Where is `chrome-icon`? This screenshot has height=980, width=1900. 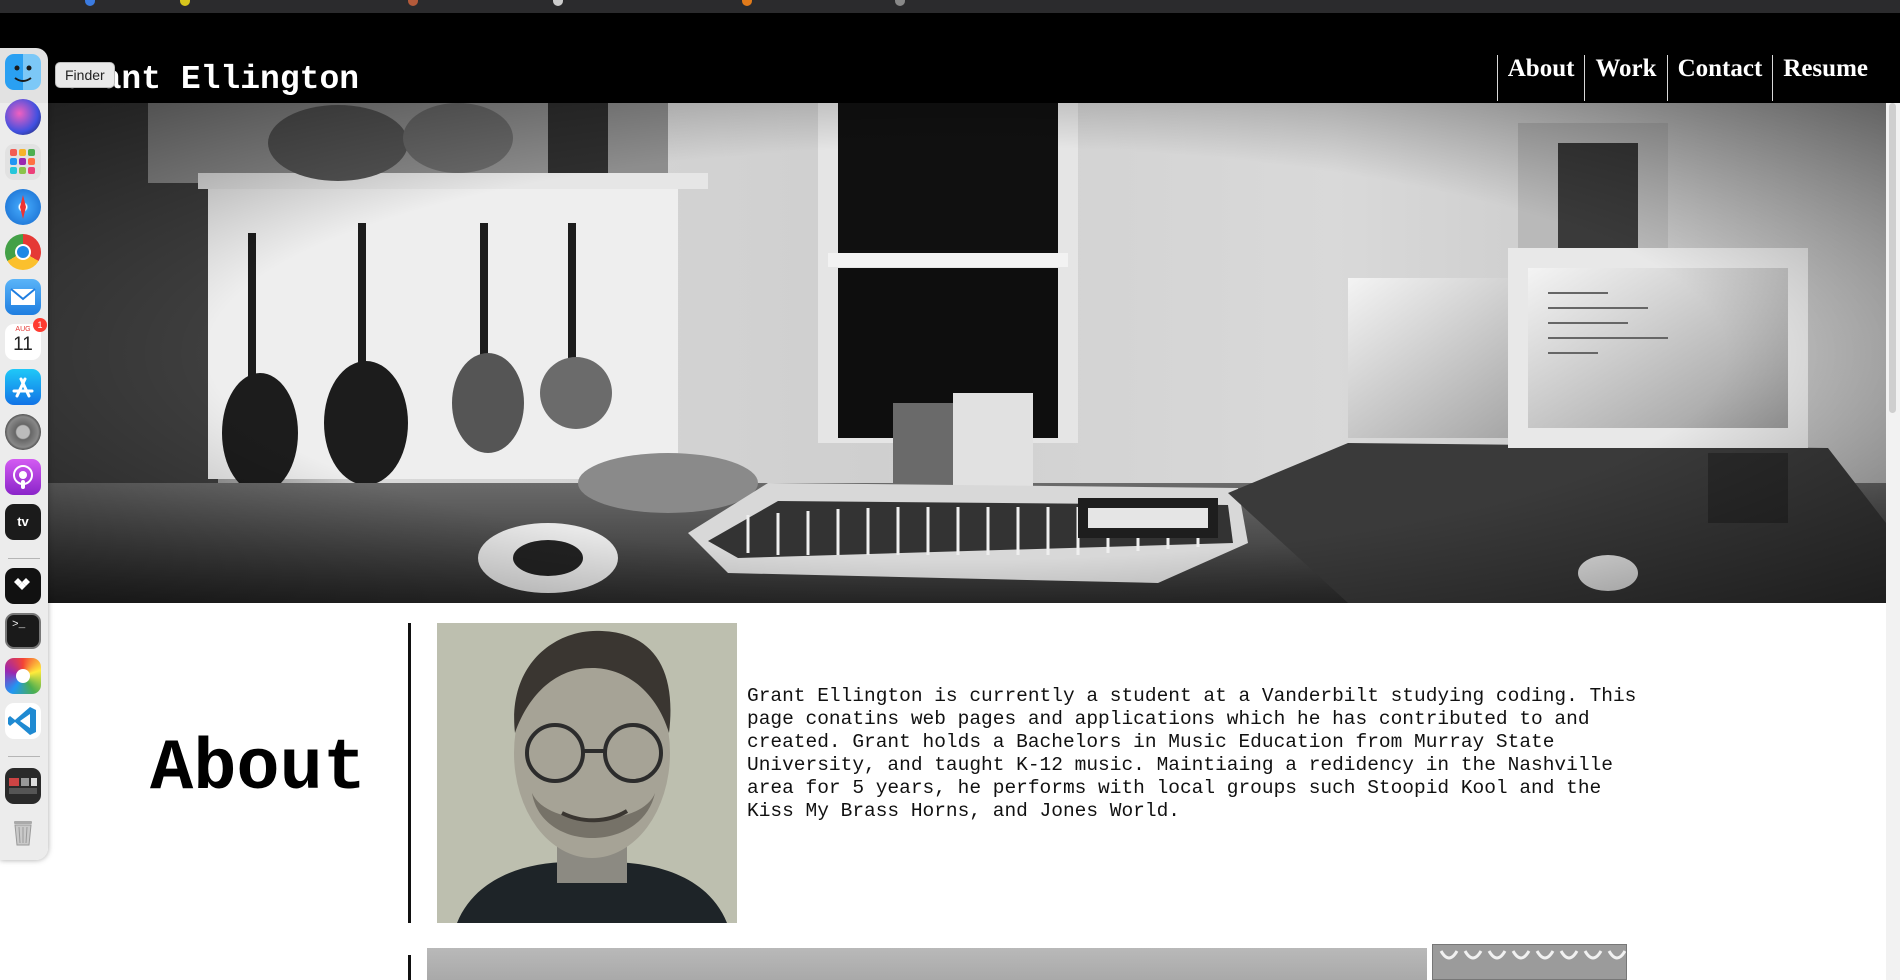
chrome-icon is located at coordinates (23, 252).